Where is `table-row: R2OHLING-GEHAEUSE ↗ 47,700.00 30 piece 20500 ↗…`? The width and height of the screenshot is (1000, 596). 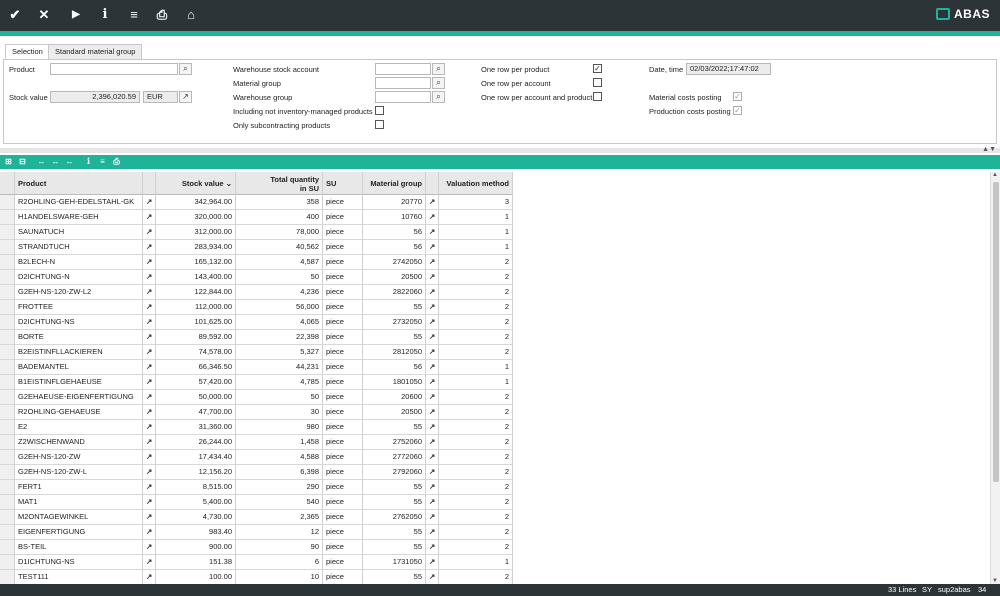 table-row: R2OHLING-GEHAEUSE ↗ 47,700.00 30 piece 20500 ↗… is located at coordinates (256, 412).